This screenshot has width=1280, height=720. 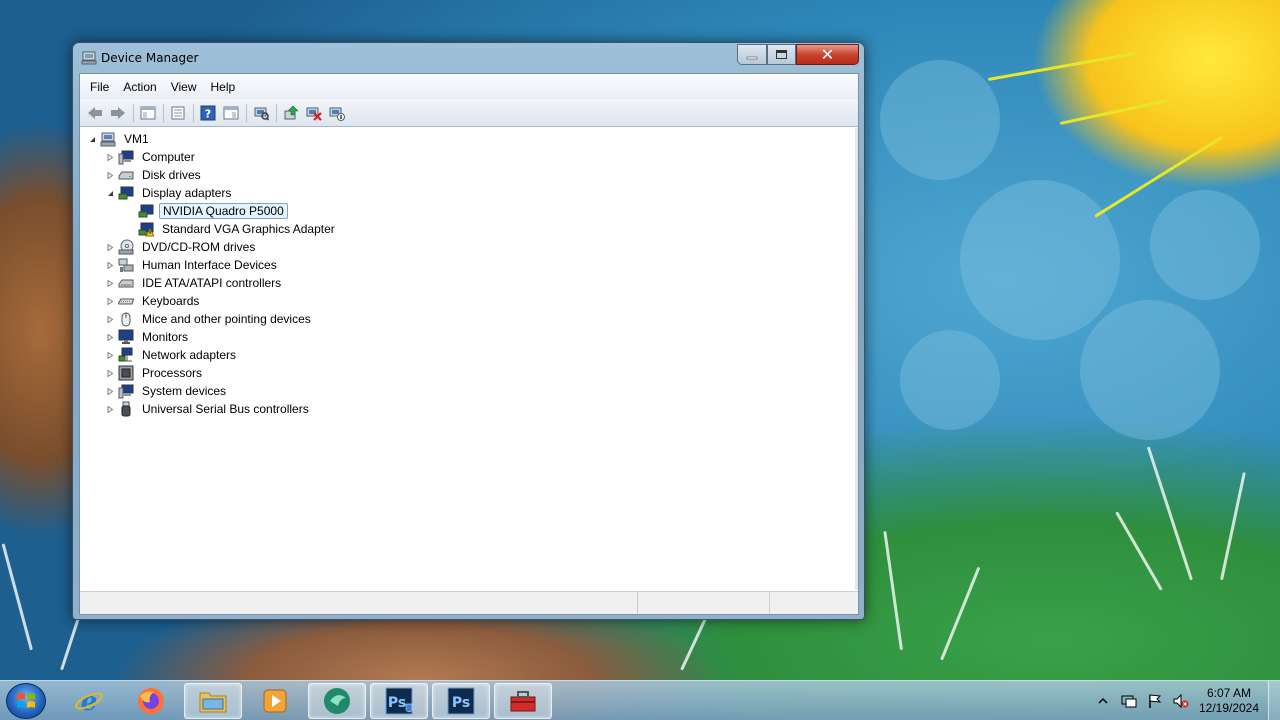 What do you see at coordinates (212, 283) in the screenshot?
I see `tree-label: IDE ATA/ATAPI controllers` at bounding box center [212, 283].